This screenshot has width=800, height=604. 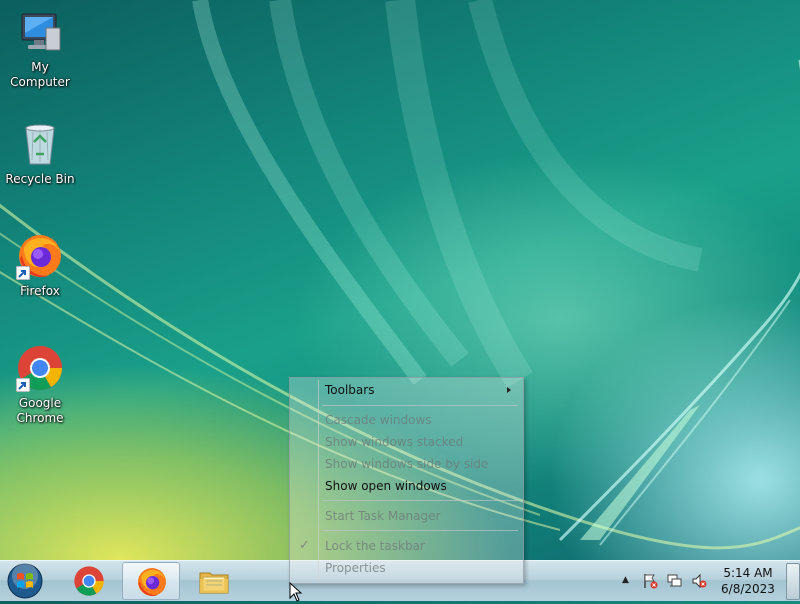 What do you see at coordinates (40, 179) in the screenshot?
I see `desktop-icon-label: Recycle Bin` at bounding box center [40, 179].